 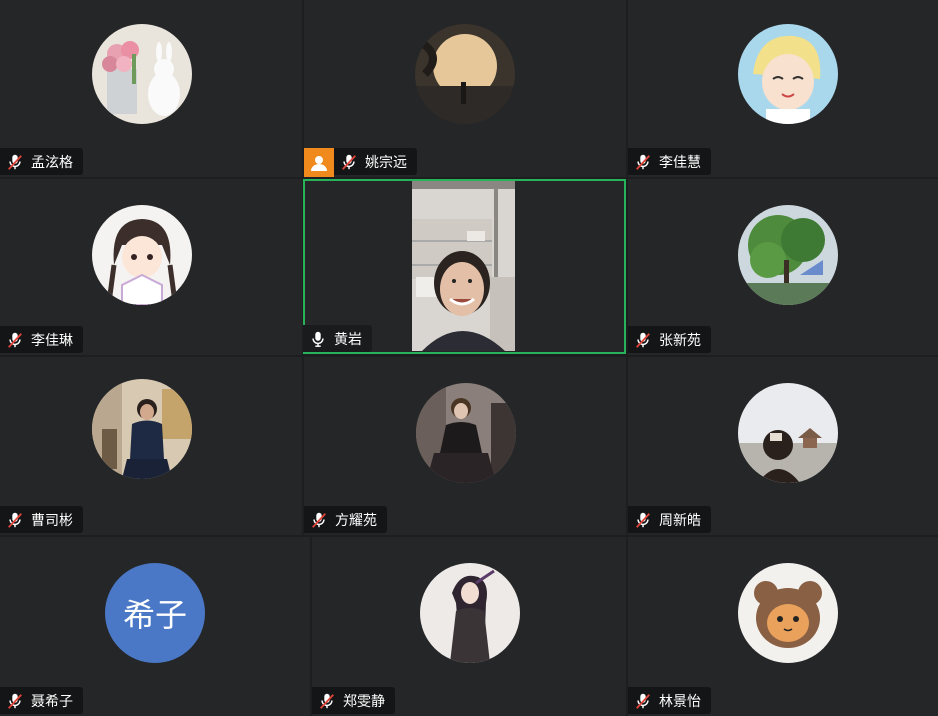 I want to click on participant-tile: 张新苑, so click(x=783, y=267).